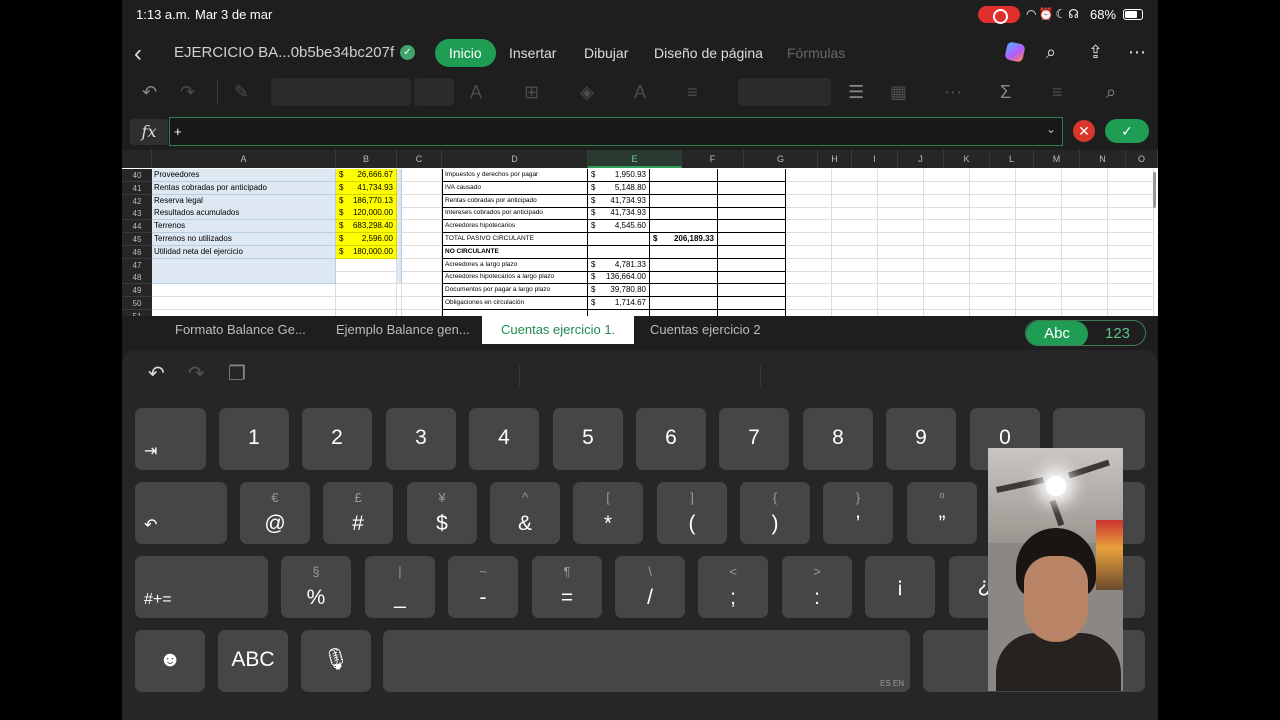  I want to click on column-header-j: J, so click(921, 159).